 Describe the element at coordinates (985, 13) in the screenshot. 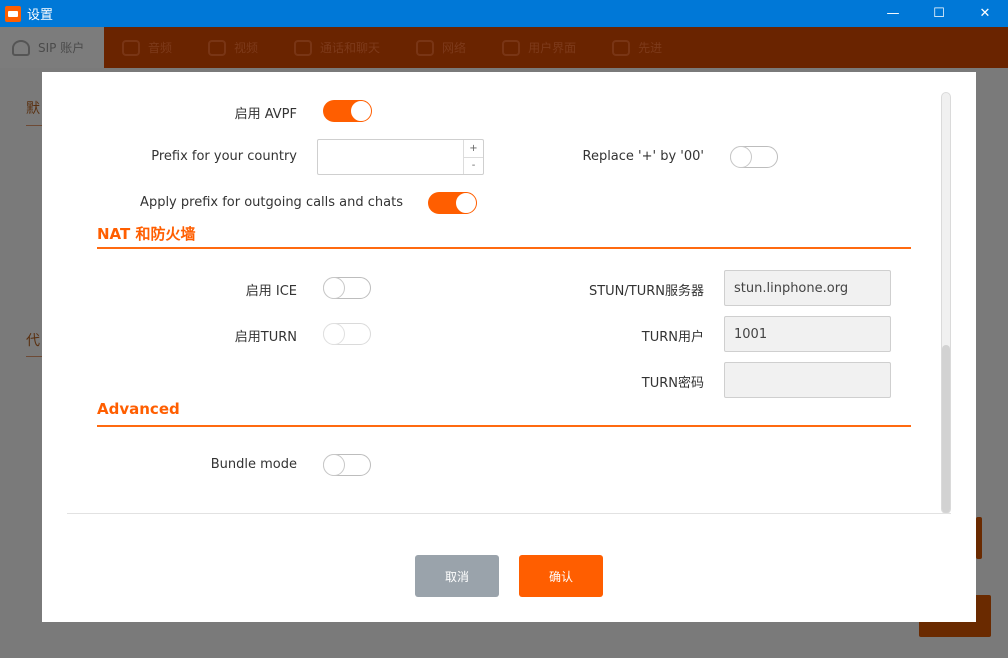

I see `close-button: ✕` at that location.